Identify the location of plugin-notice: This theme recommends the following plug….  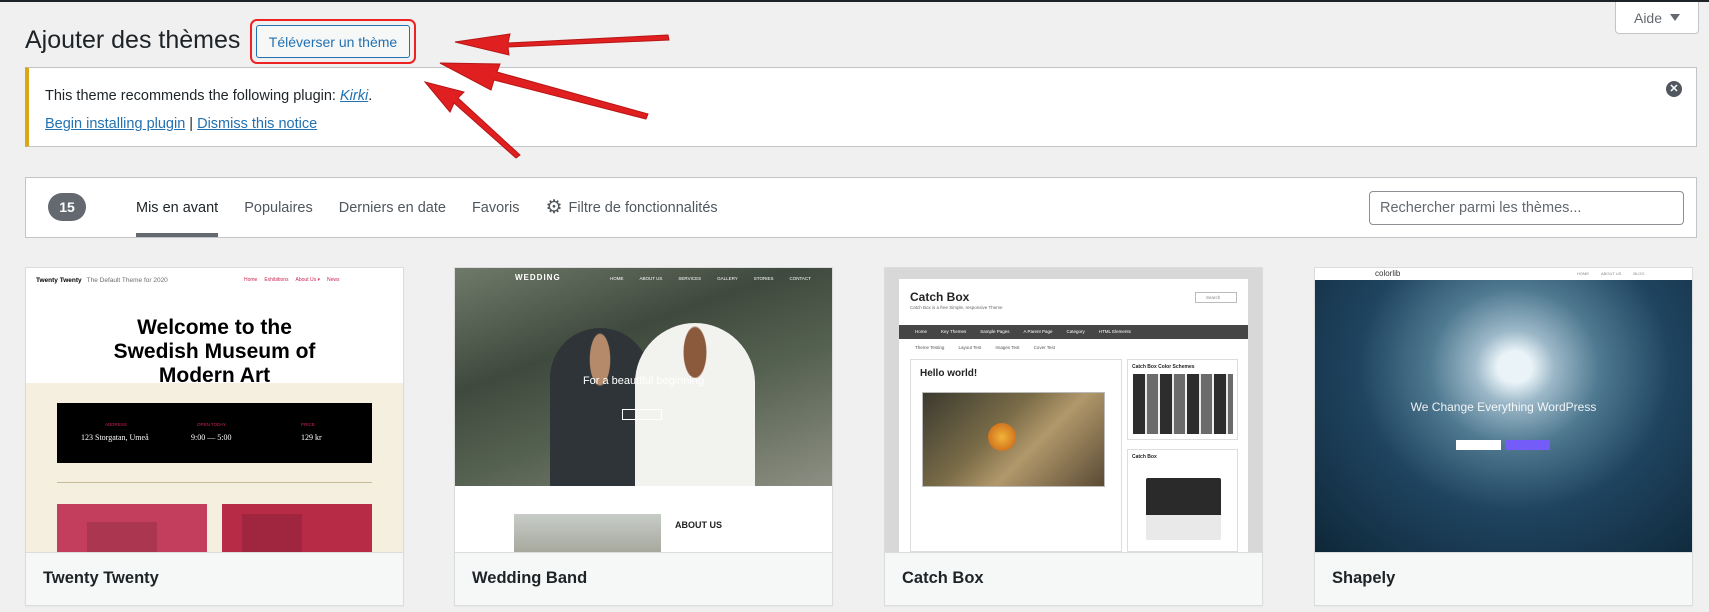
(861, 107).